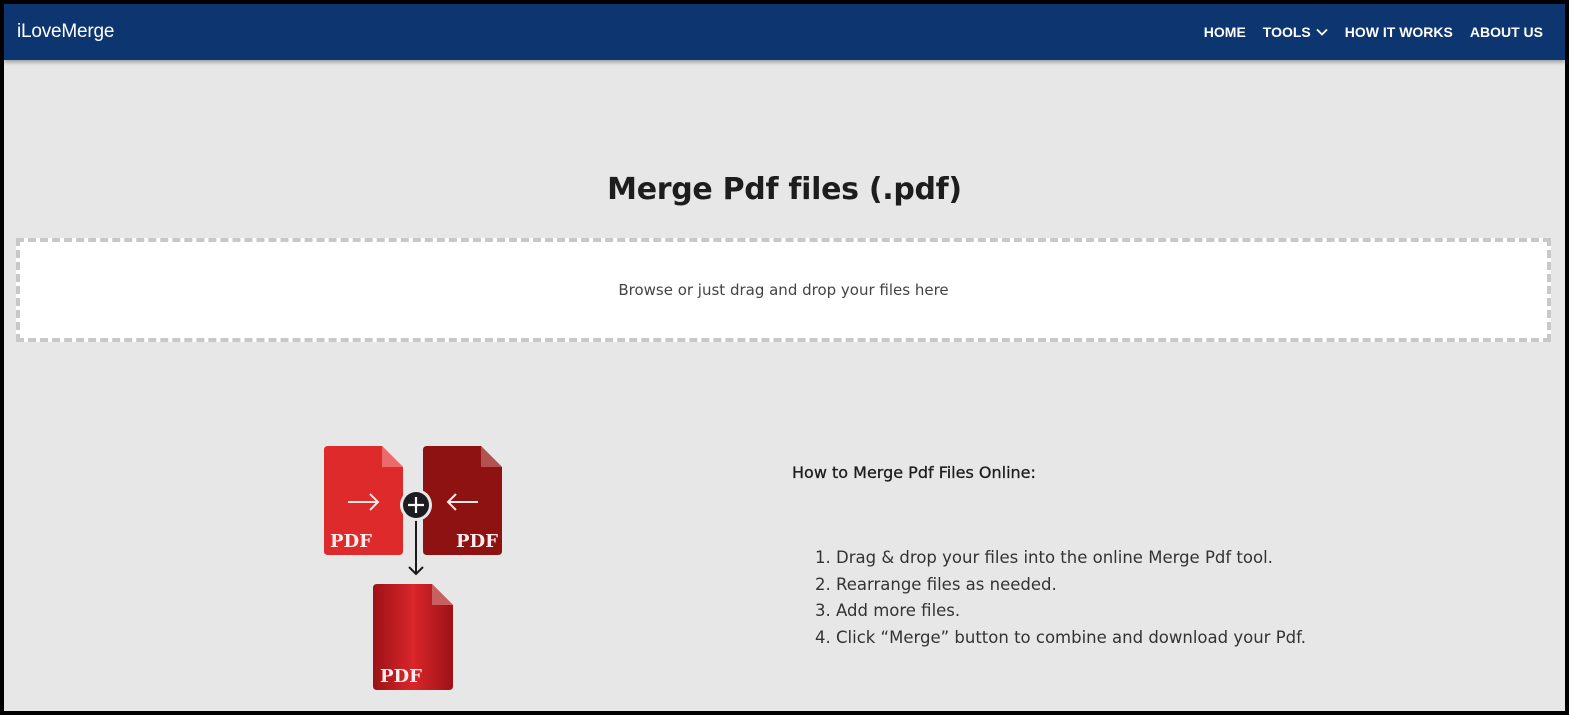  I want to click on main-nav: HOME TOOLS HOW IT WORKS ABOUT US, so click(1365, 32).